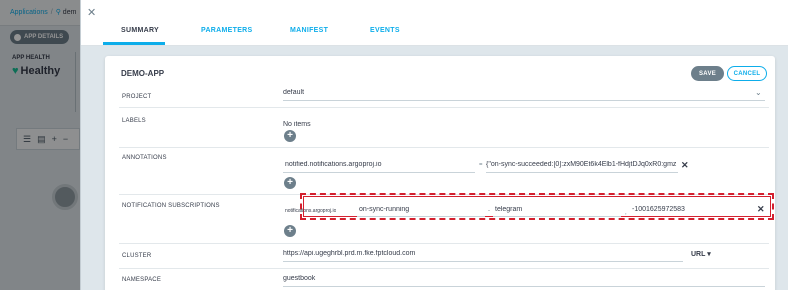  Describe the element at coordinates (685, 165) in the screenshot. I see `remove-annotation-icon: ✕` at that location.